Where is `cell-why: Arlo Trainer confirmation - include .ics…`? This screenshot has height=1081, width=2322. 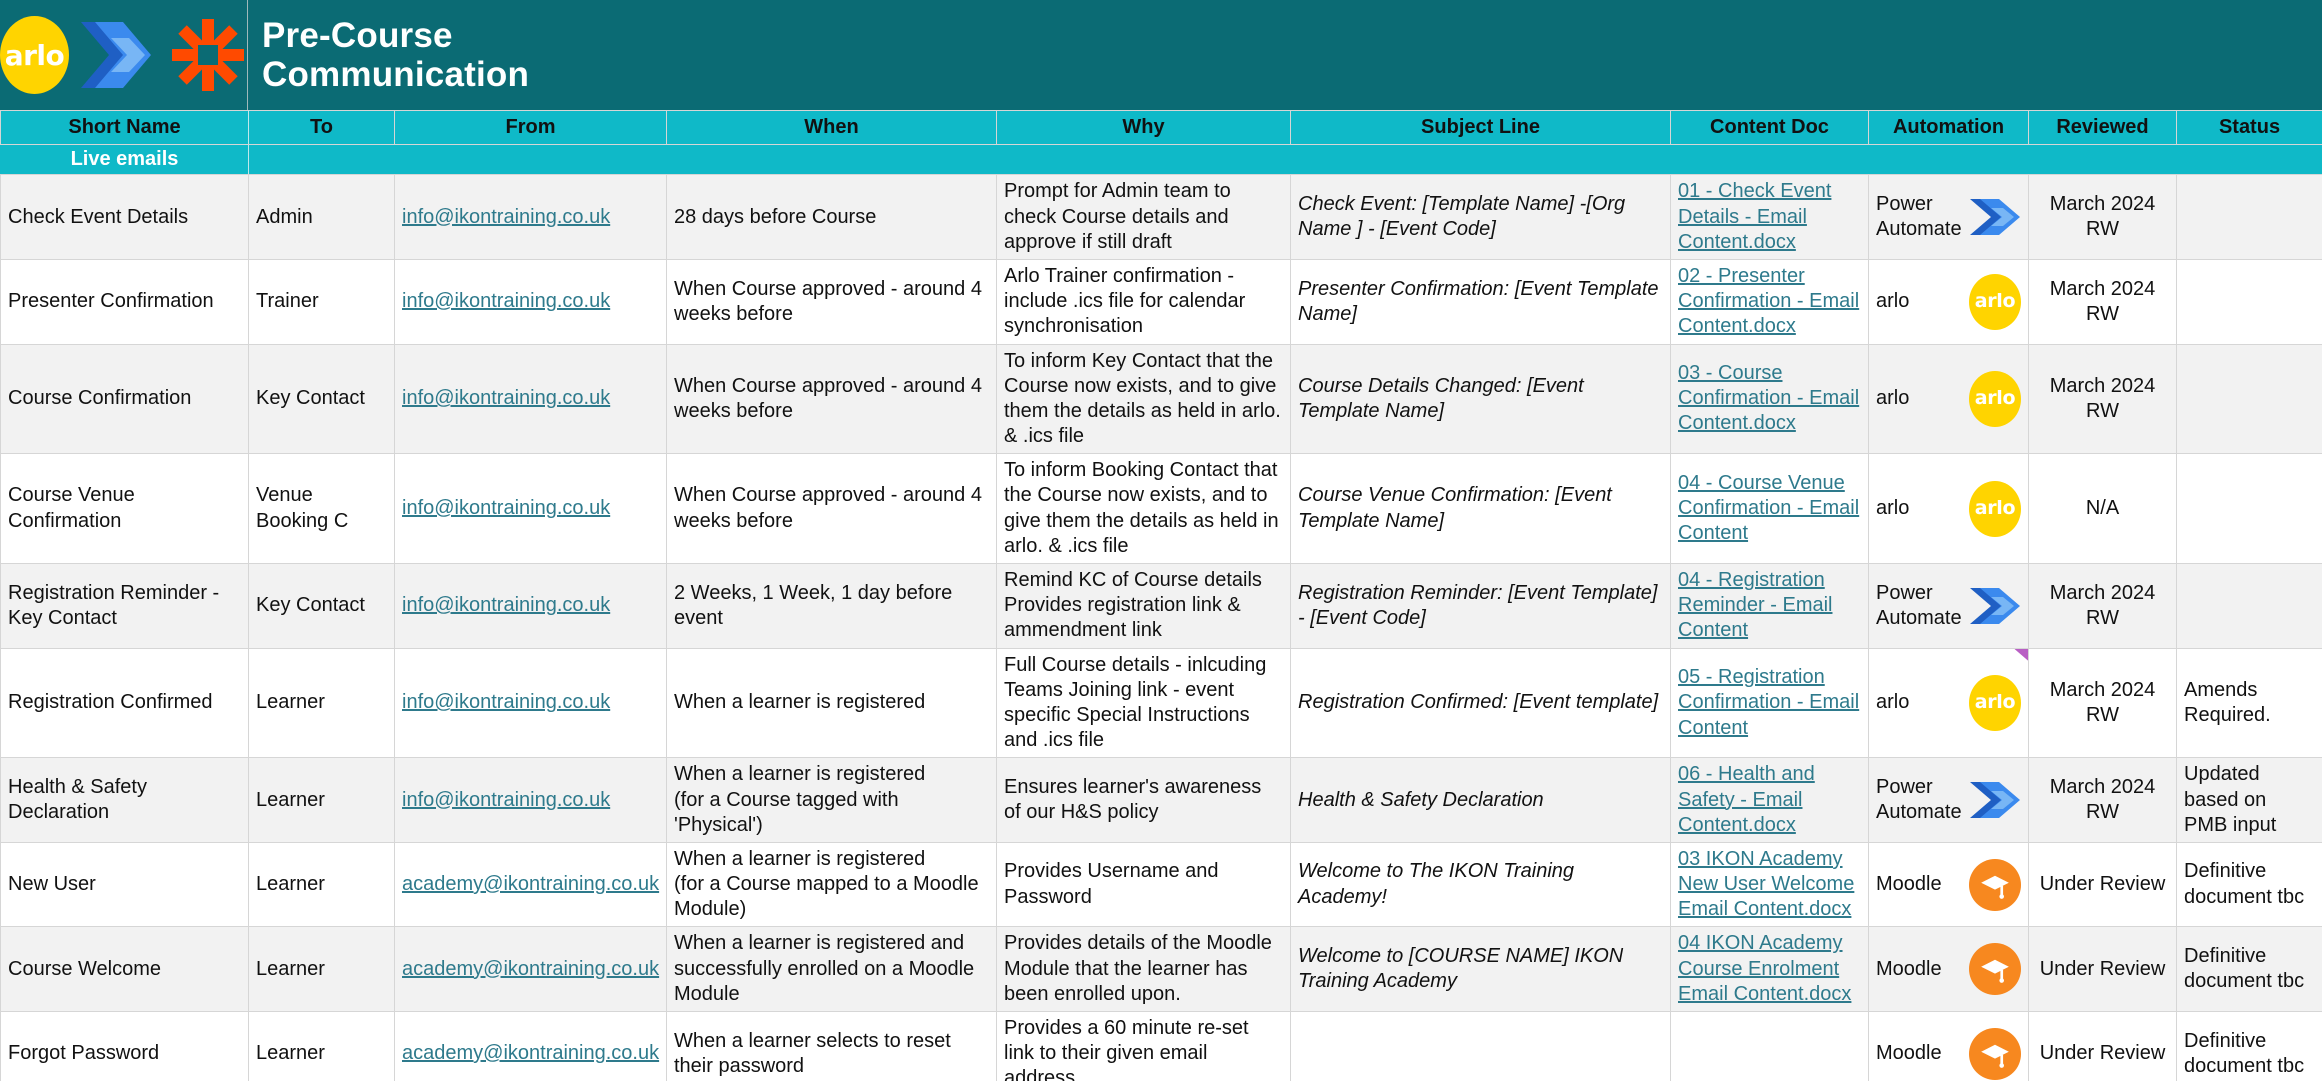 cell-why: Arlo Trainer confirmation - include .ics… is located at coordinates (1143, 301).